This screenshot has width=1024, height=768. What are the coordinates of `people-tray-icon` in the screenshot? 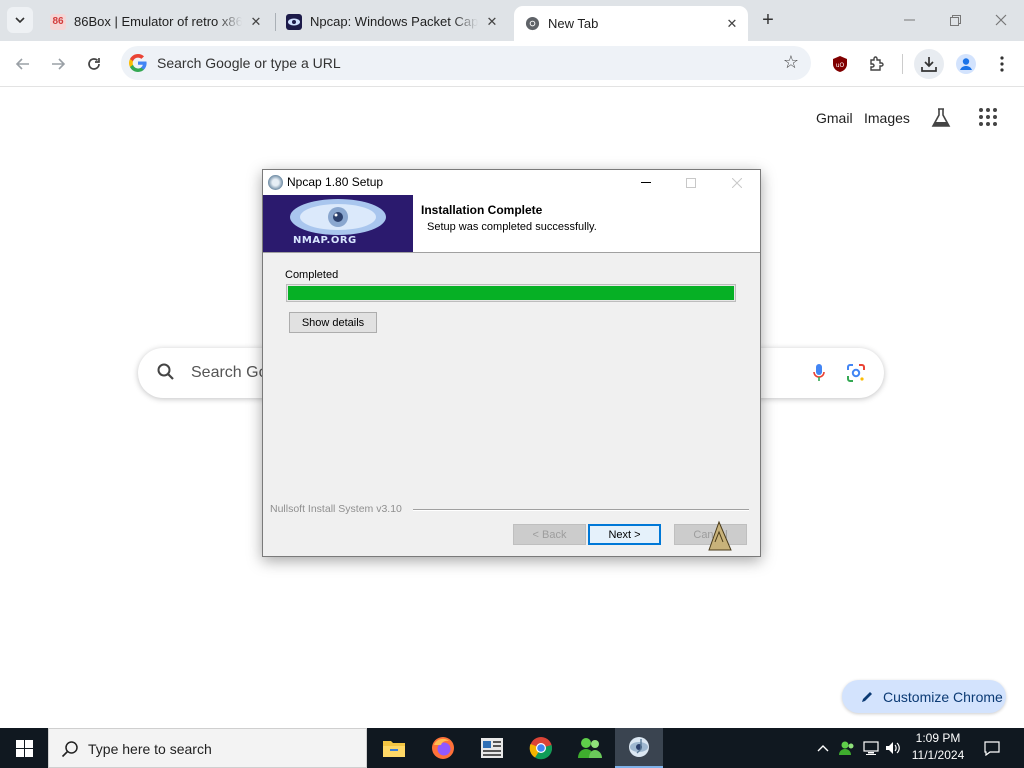 It's located at (846, 748).